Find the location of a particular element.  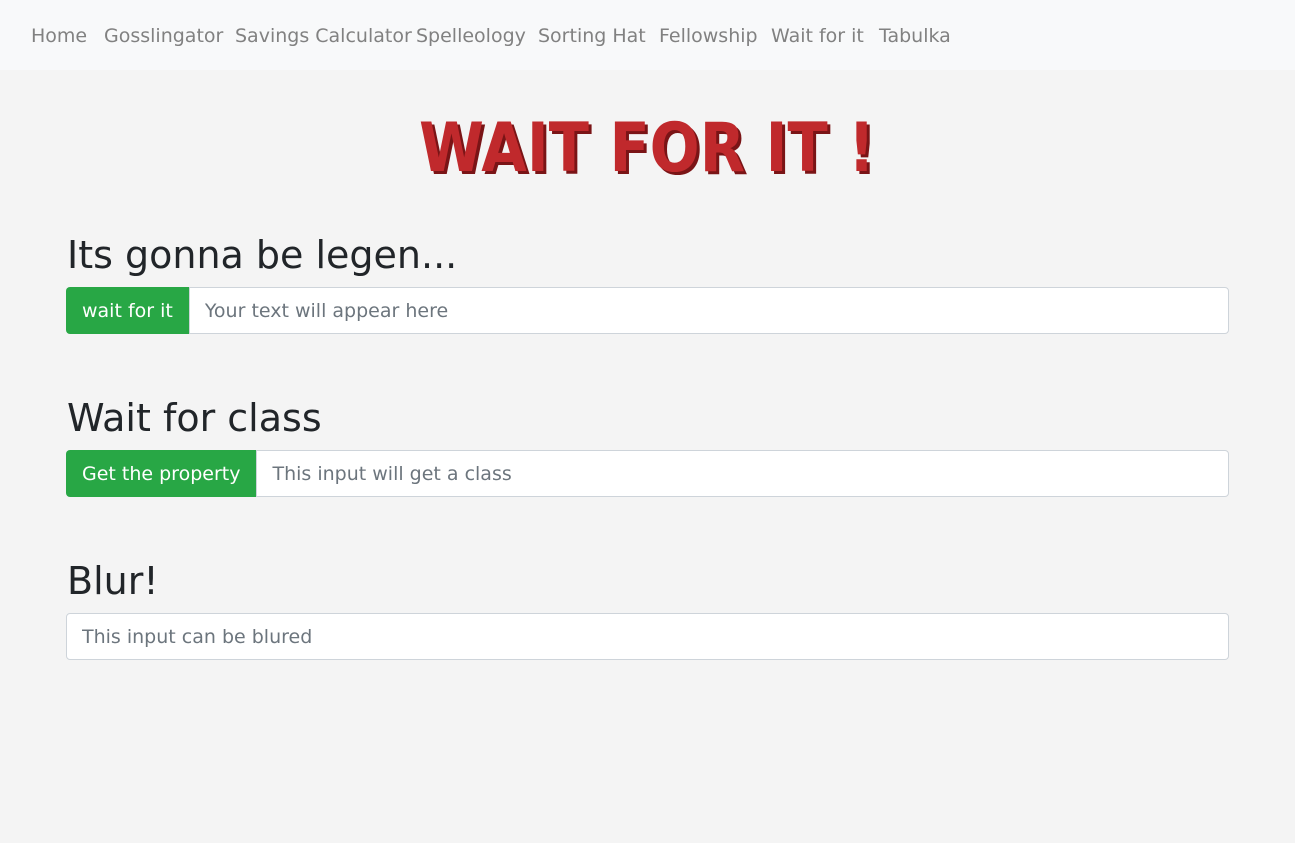

wait-text-input is located at coordinates (708, 310).